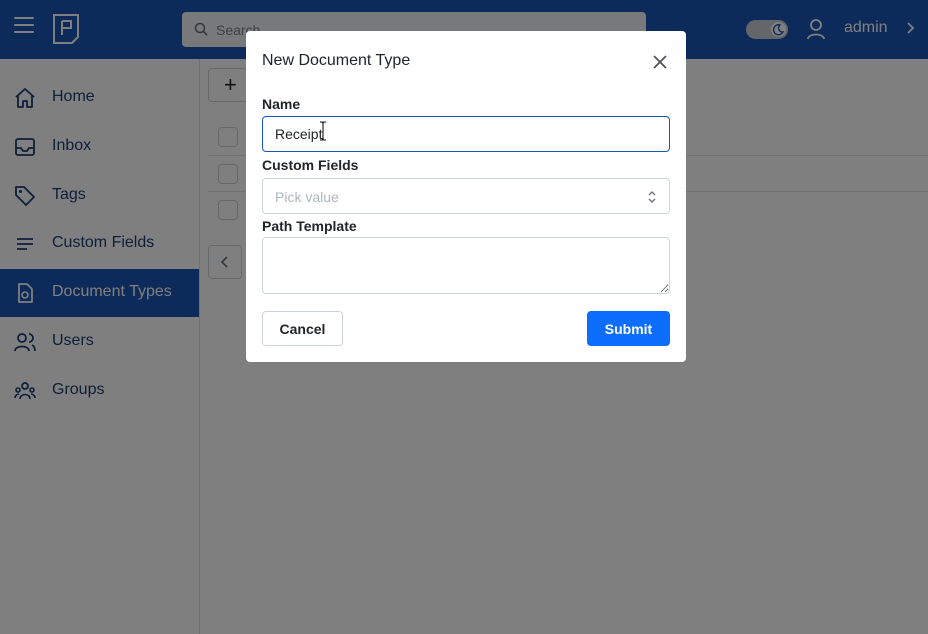 The image size is (928, 634). I want to click on path-template-field, so click(466, 265).